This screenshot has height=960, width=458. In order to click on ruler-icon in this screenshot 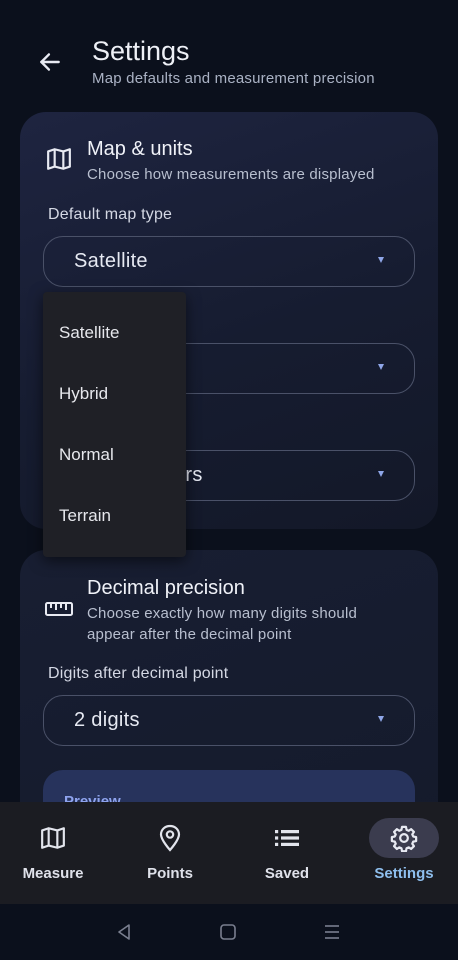, I will do `click(59, 609)`.